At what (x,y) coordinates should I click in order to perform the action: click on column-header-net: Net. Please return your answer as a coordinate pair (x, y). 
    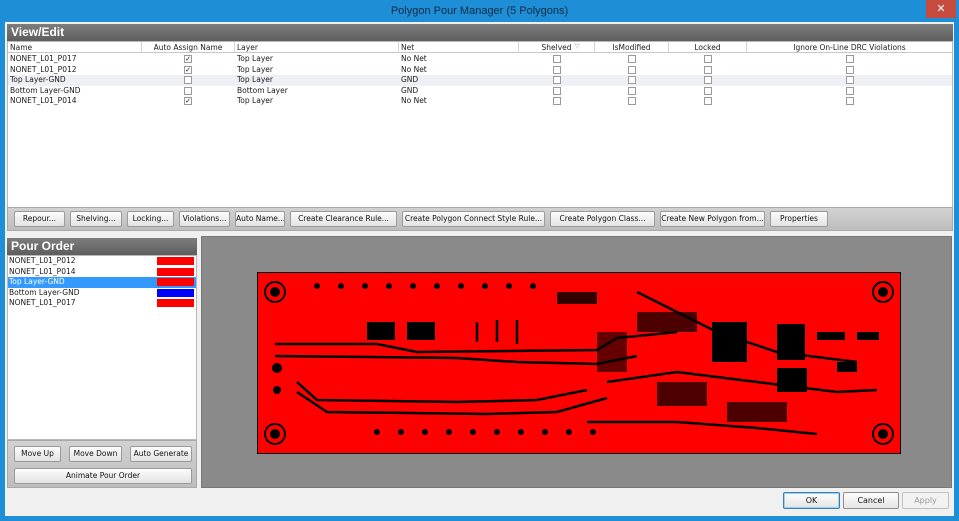
    Looking at the image, I should click on (459, 47).